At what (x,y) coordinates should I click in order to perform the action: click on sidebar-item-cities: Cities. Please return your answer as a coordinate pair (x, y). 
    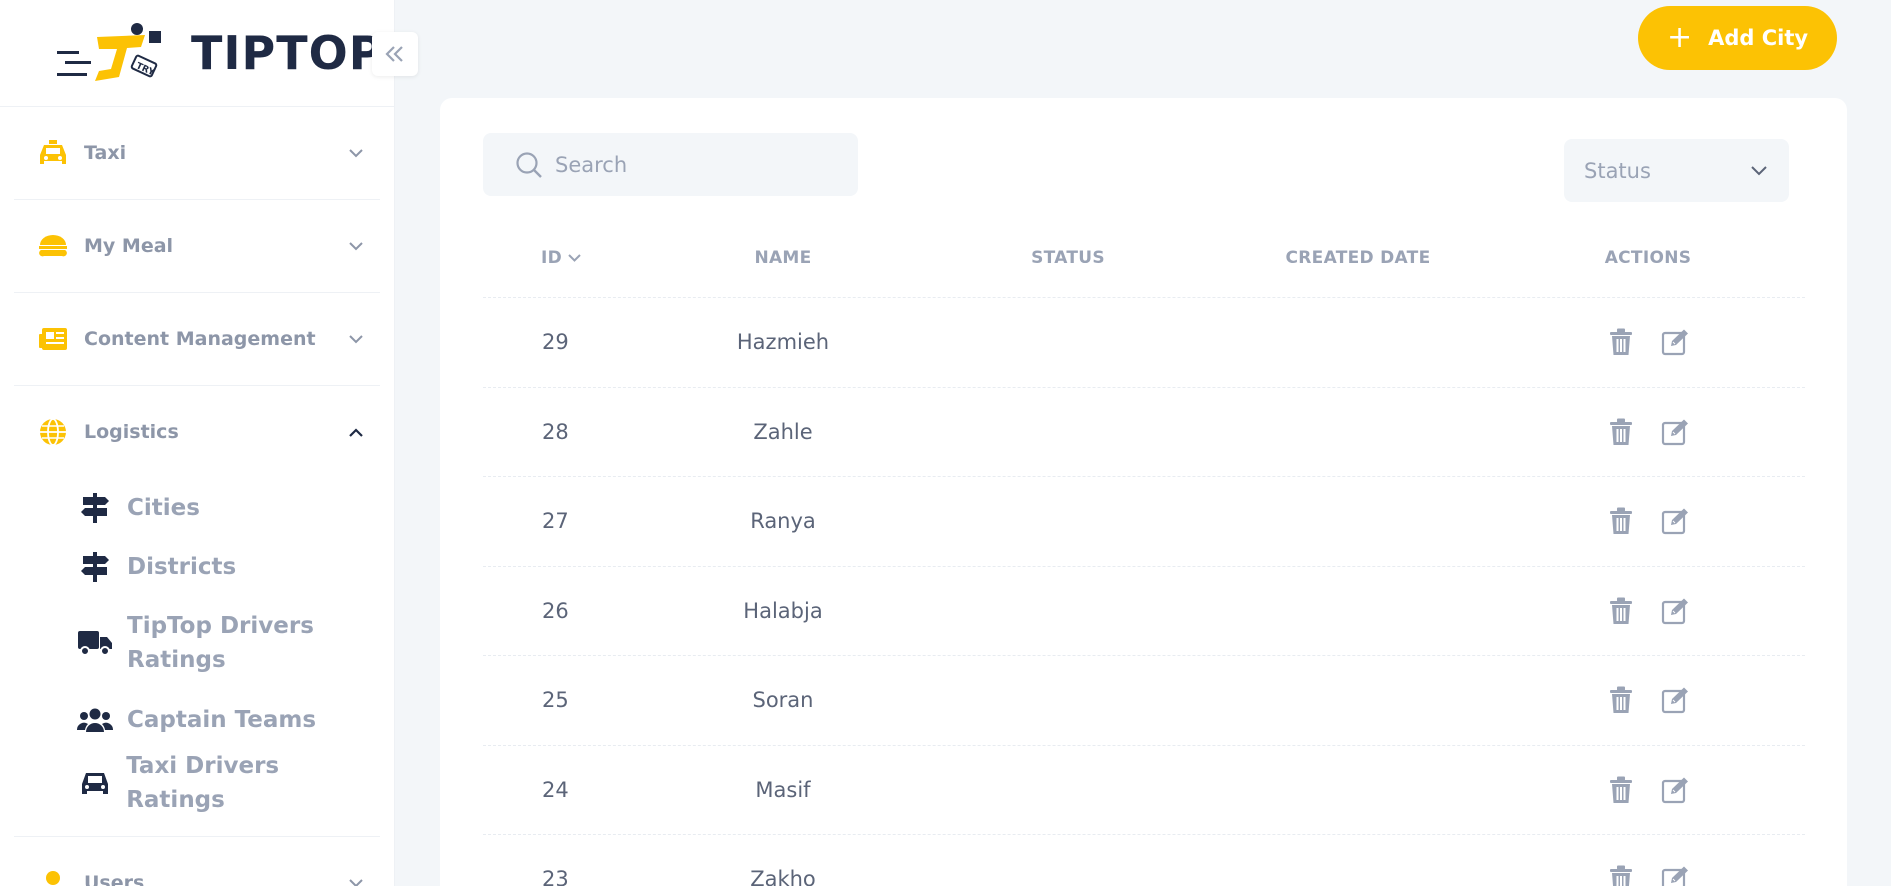
    Looking at the image, I should click on (197, 507).